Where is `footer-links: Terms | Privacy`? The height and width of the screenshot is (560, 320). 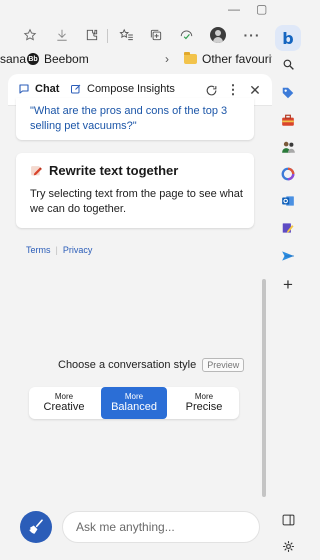
footer-links: Terms | Privacy is located at coordinates (59, 250).